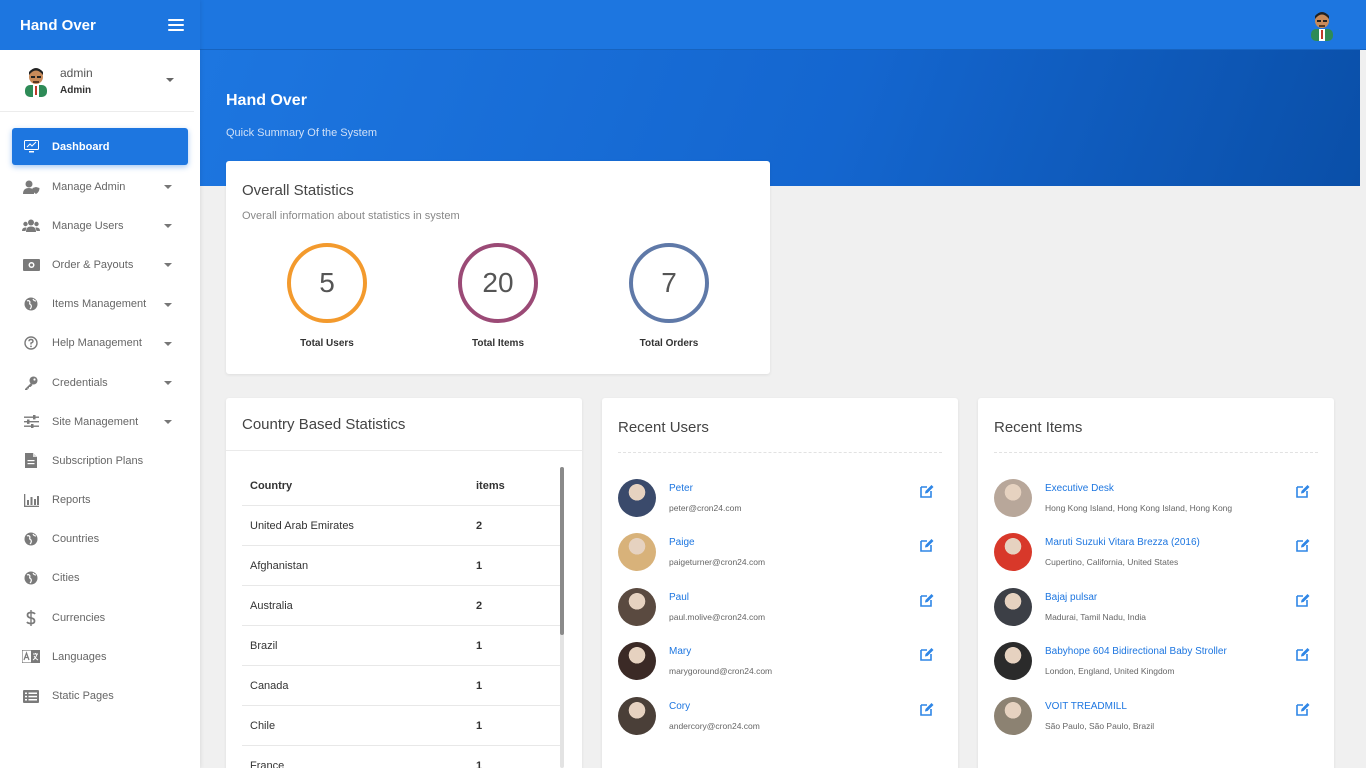  What do you see at coordinates (269, 685) in the screenshot?
I see `country-cell: Canada` at bounding box center [269, 685].